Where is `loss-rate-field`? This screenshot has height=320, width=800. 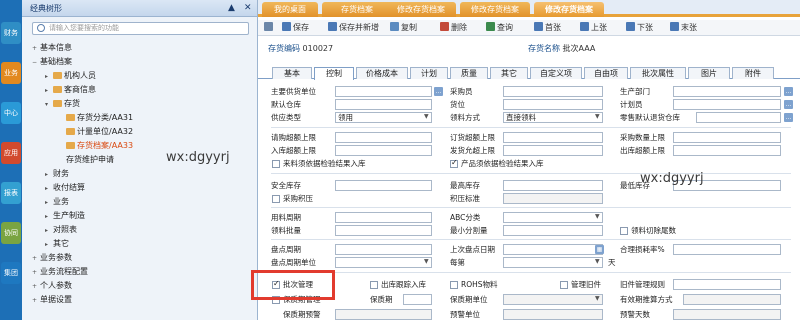
loss-rate-field is located at coordinates (727, 249).